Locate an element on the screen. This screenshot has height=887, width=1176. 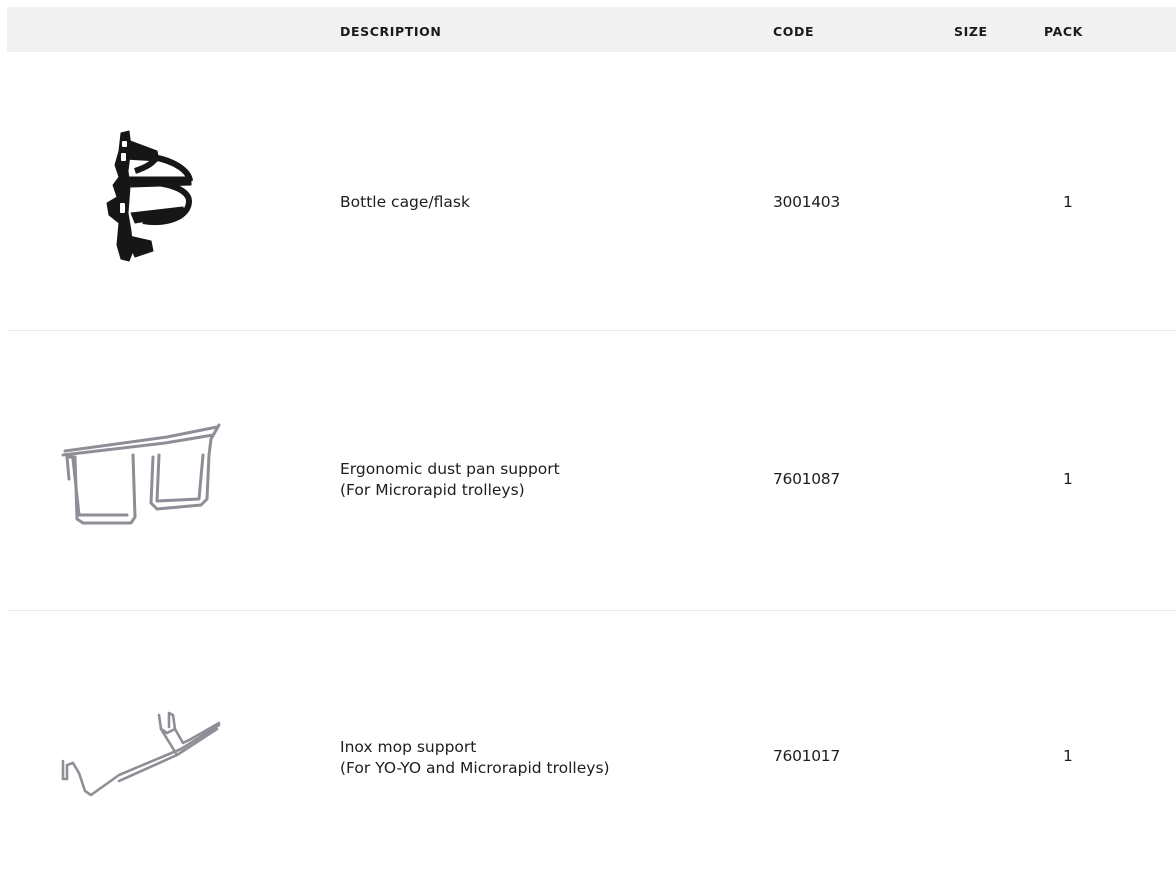
description-cell: Bottle cage/flask is located at coordinates (405, 202).